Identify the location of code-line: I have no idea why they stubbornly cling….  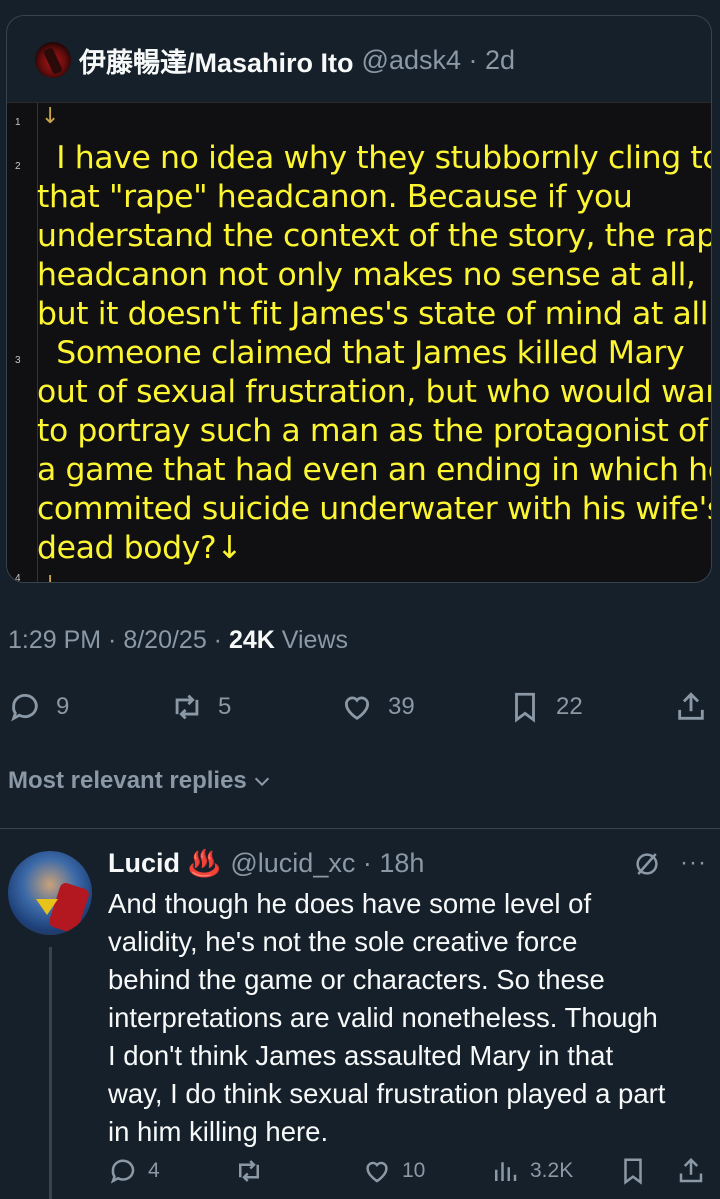
(374, 158).